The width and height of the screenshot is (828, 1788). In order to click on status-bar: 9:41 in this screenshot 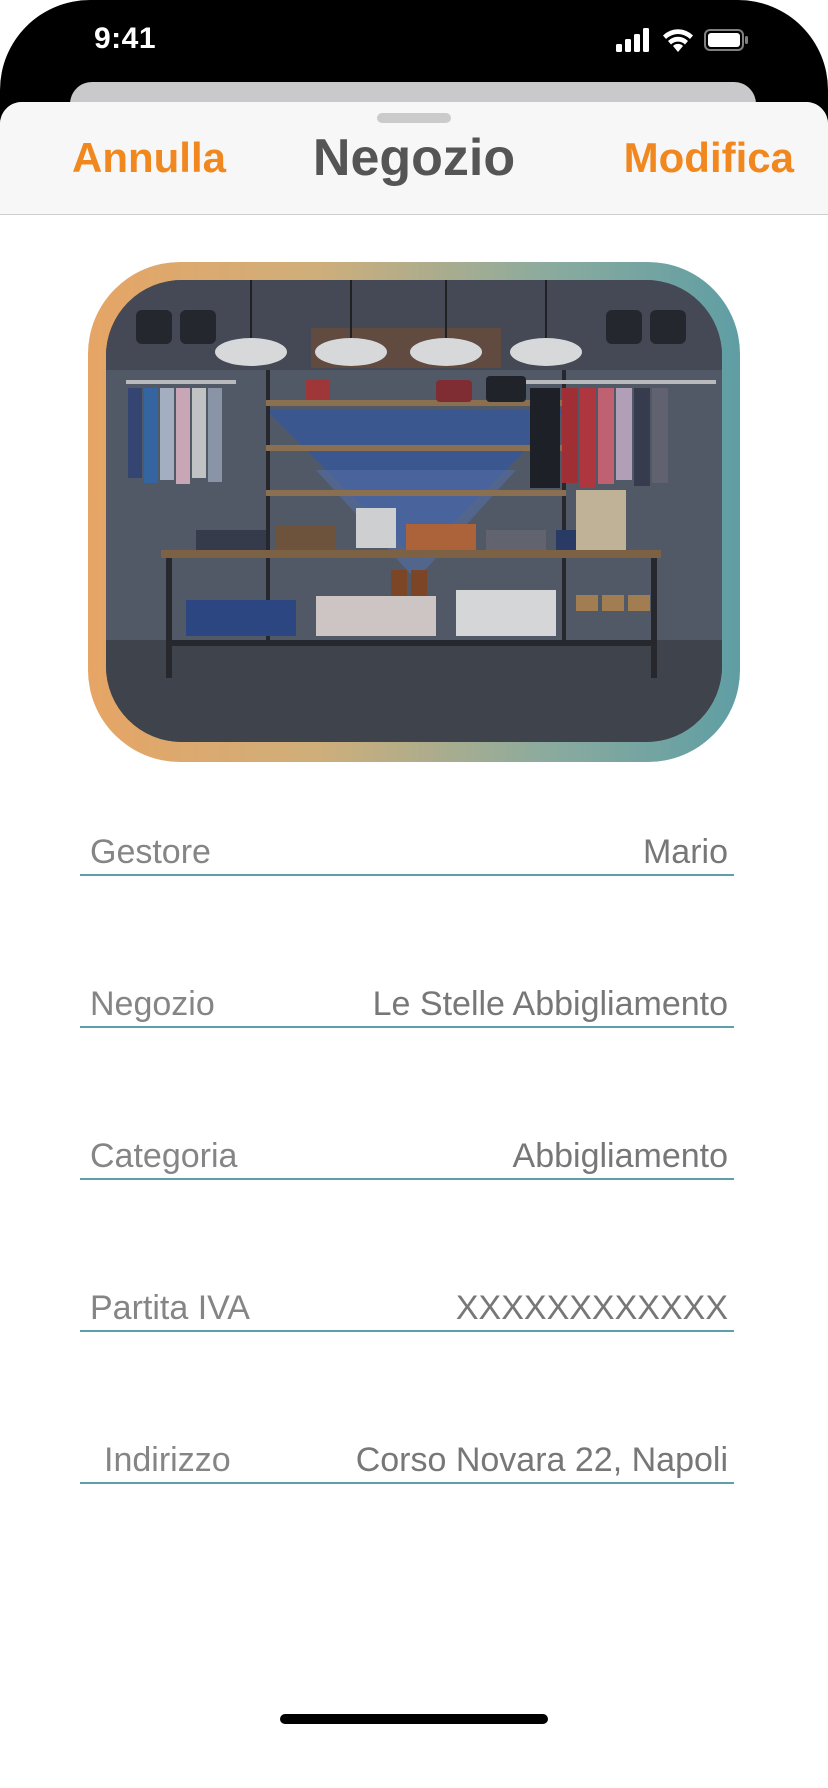, I will do `click(414, 42)`.